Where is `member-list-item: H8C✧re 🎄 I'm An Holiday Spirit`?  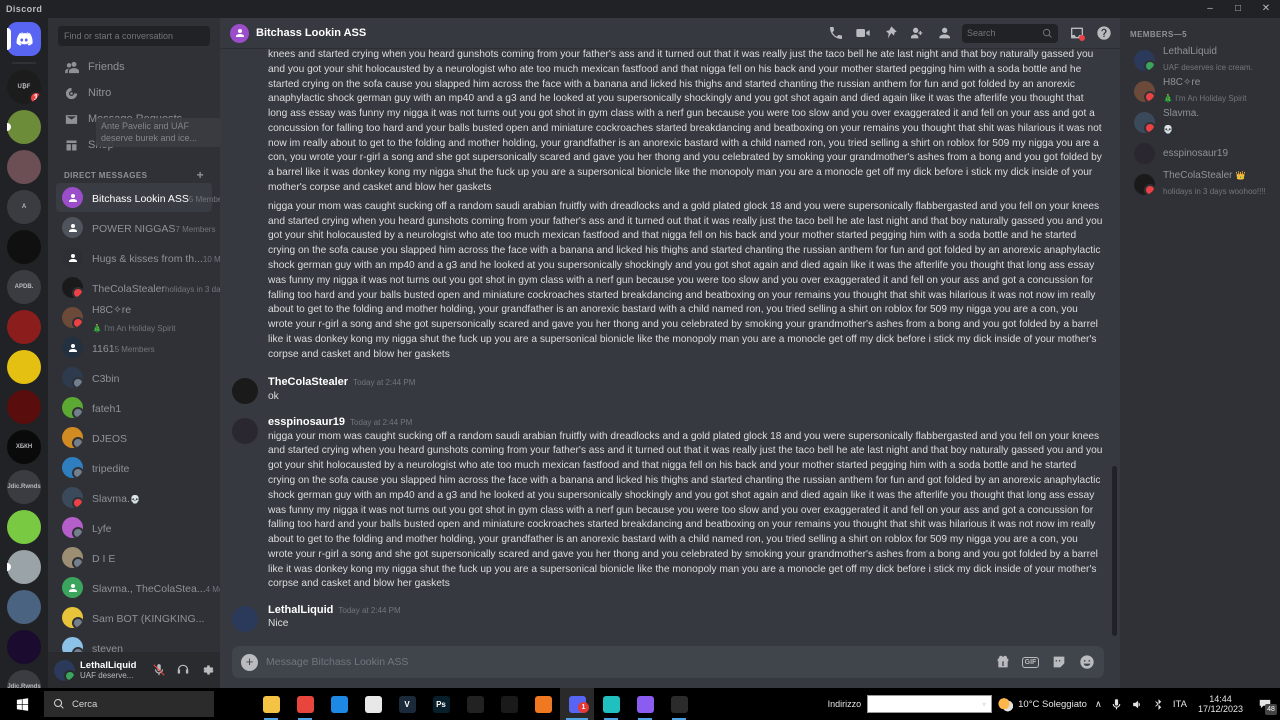 member-list-item: H8C✧re 🎄 I'm An Holiday Spirit is located at coordinates (1201, 91).